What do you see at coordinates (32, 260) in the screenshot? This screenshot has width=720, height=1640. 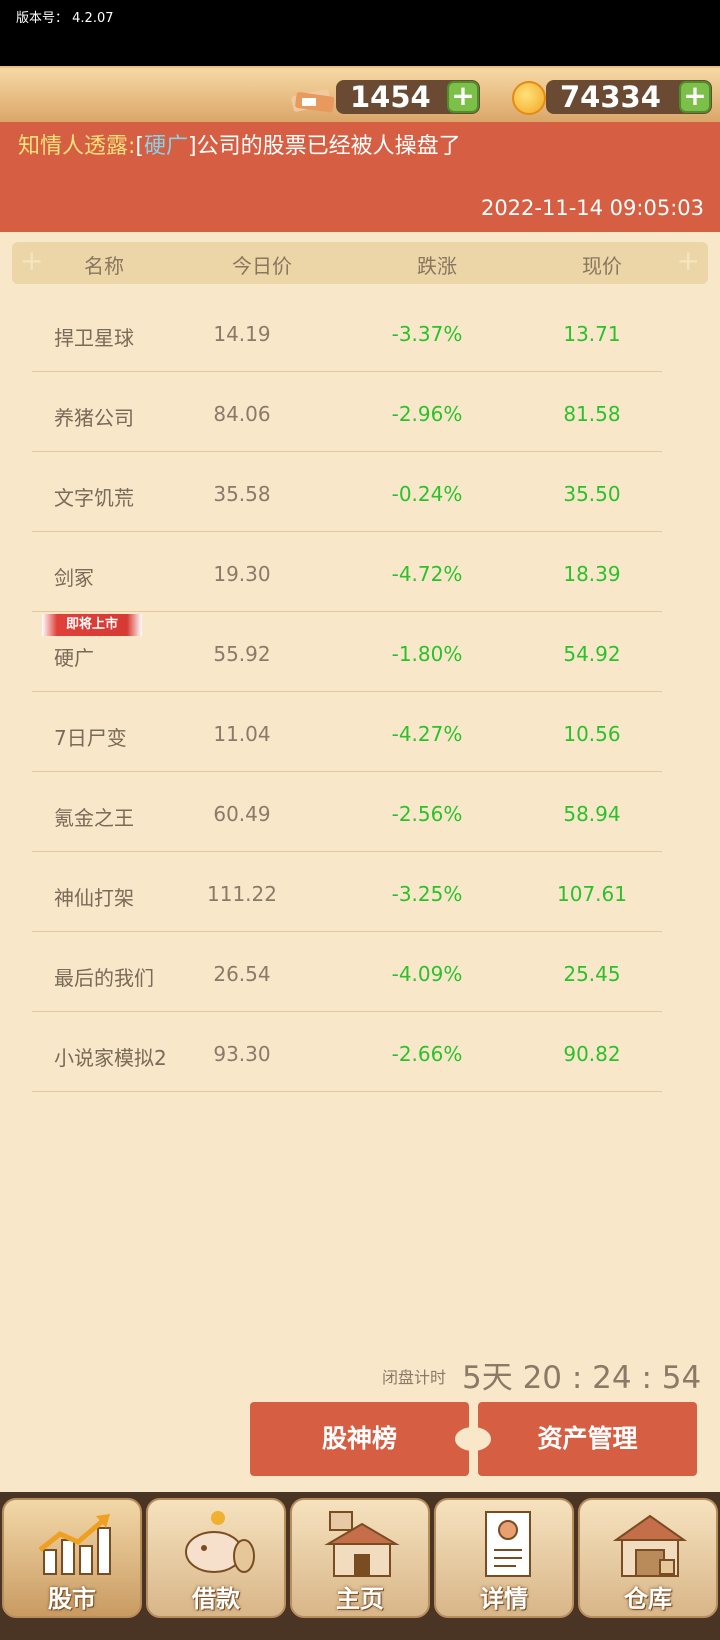 I see `header-plus-left-icon: +` at bounding box center [32, 260].